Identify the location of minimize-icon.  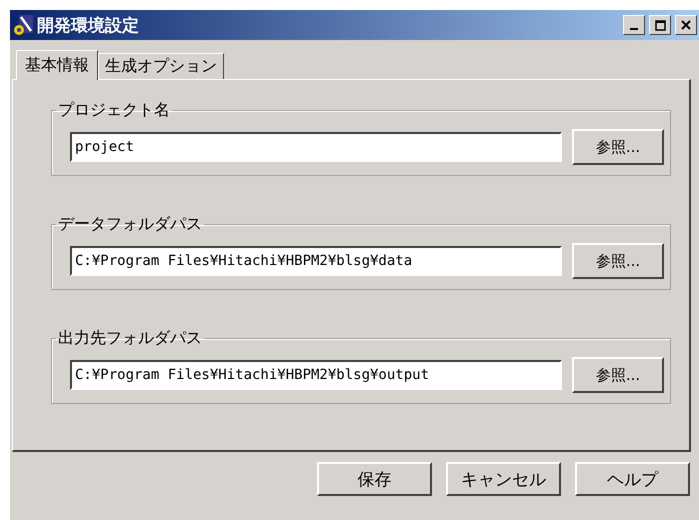
(634, 29).